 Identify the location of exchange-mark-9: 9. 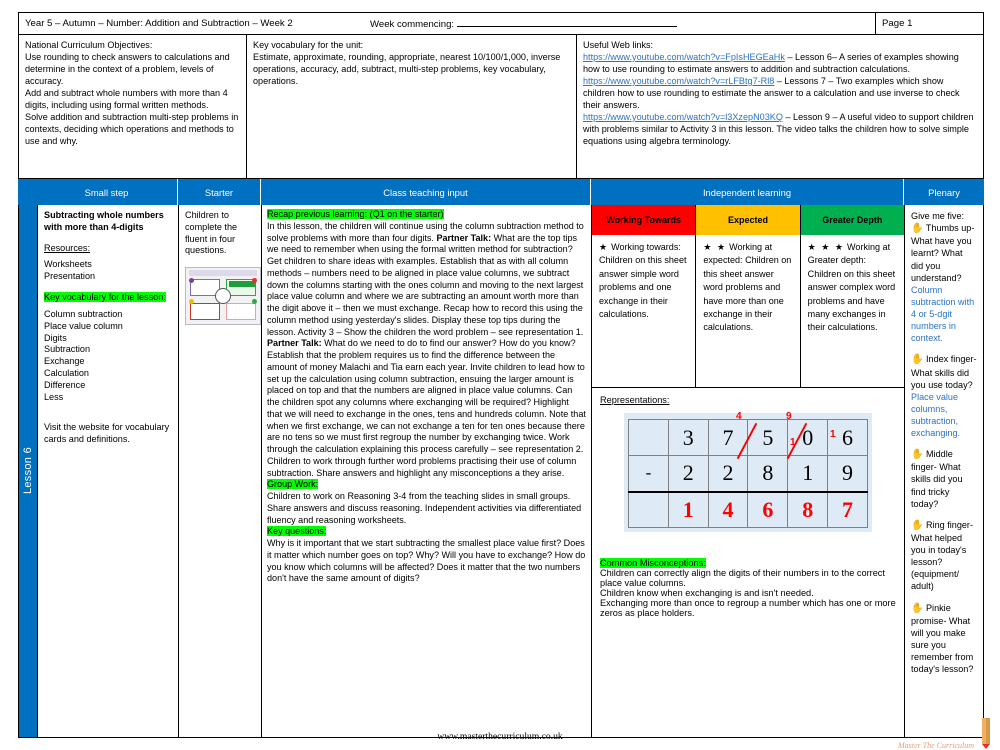
(789, 416).